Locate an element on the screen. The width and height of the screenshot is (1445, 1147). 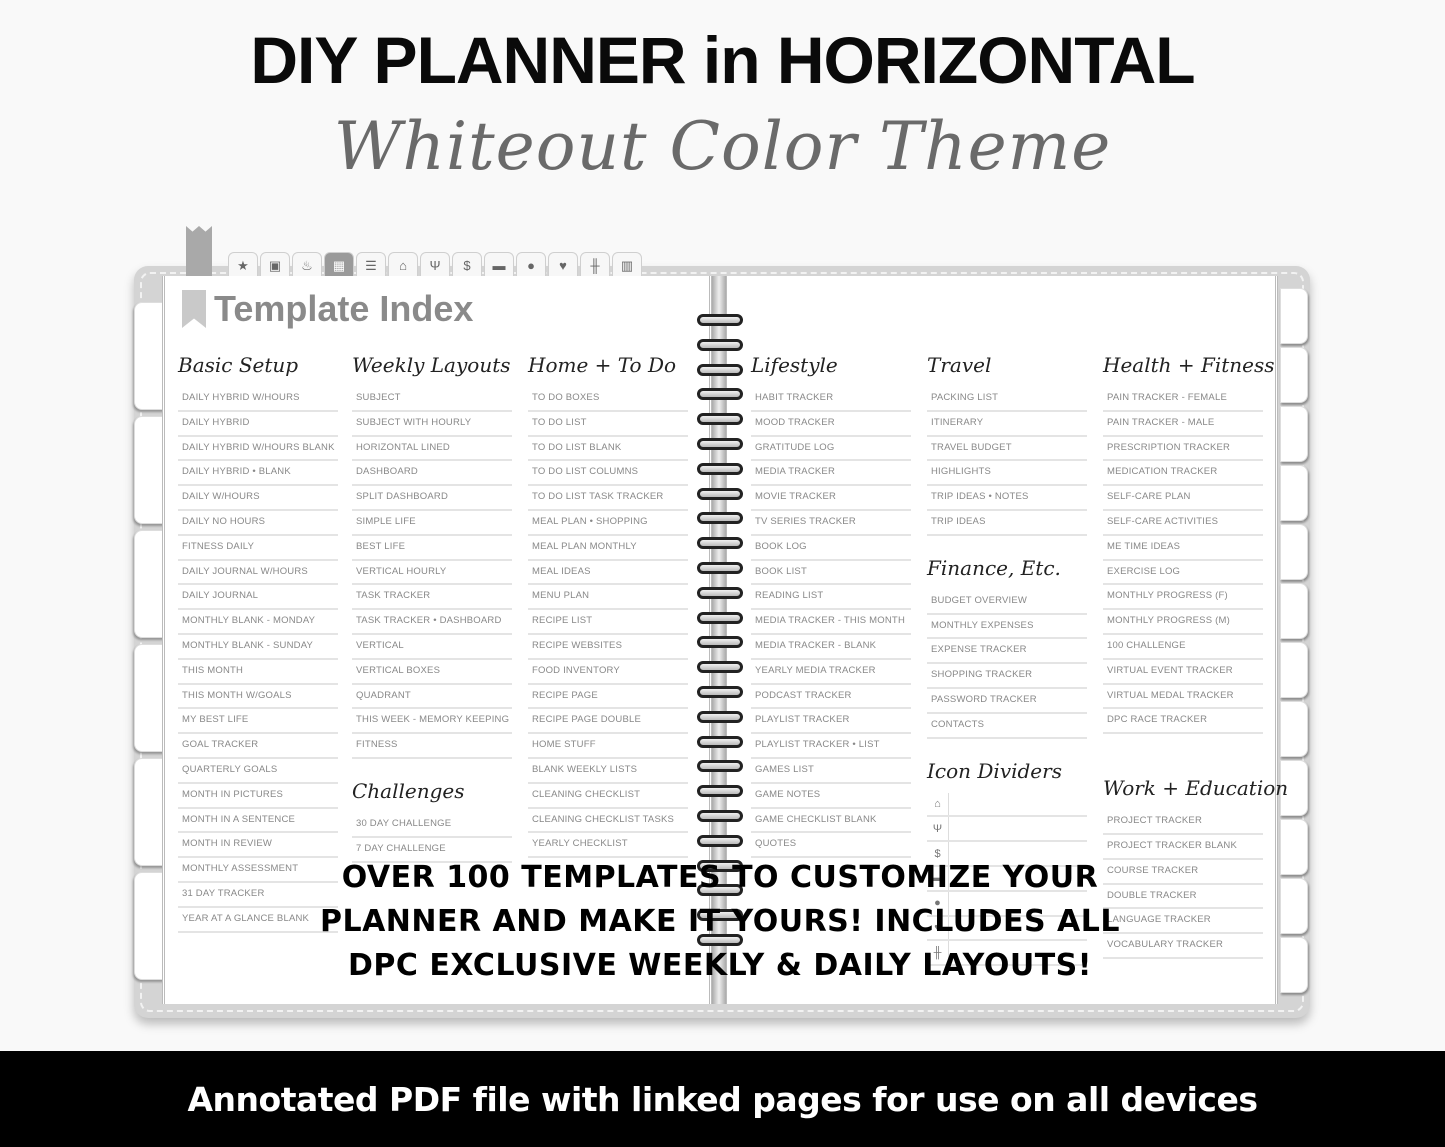
template-link: GAMES LIST is located at coordinates (831, 771).